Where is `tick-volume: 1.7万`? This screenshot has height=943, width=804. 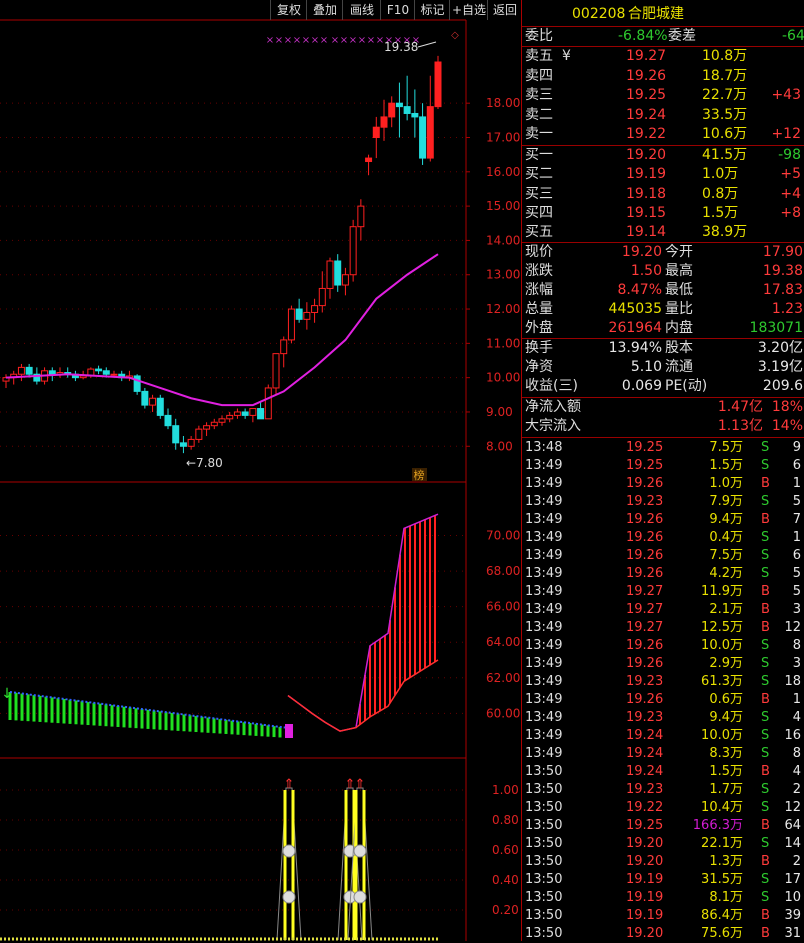 tick-volume: 1.7万 is located at coordinates (726, 789).